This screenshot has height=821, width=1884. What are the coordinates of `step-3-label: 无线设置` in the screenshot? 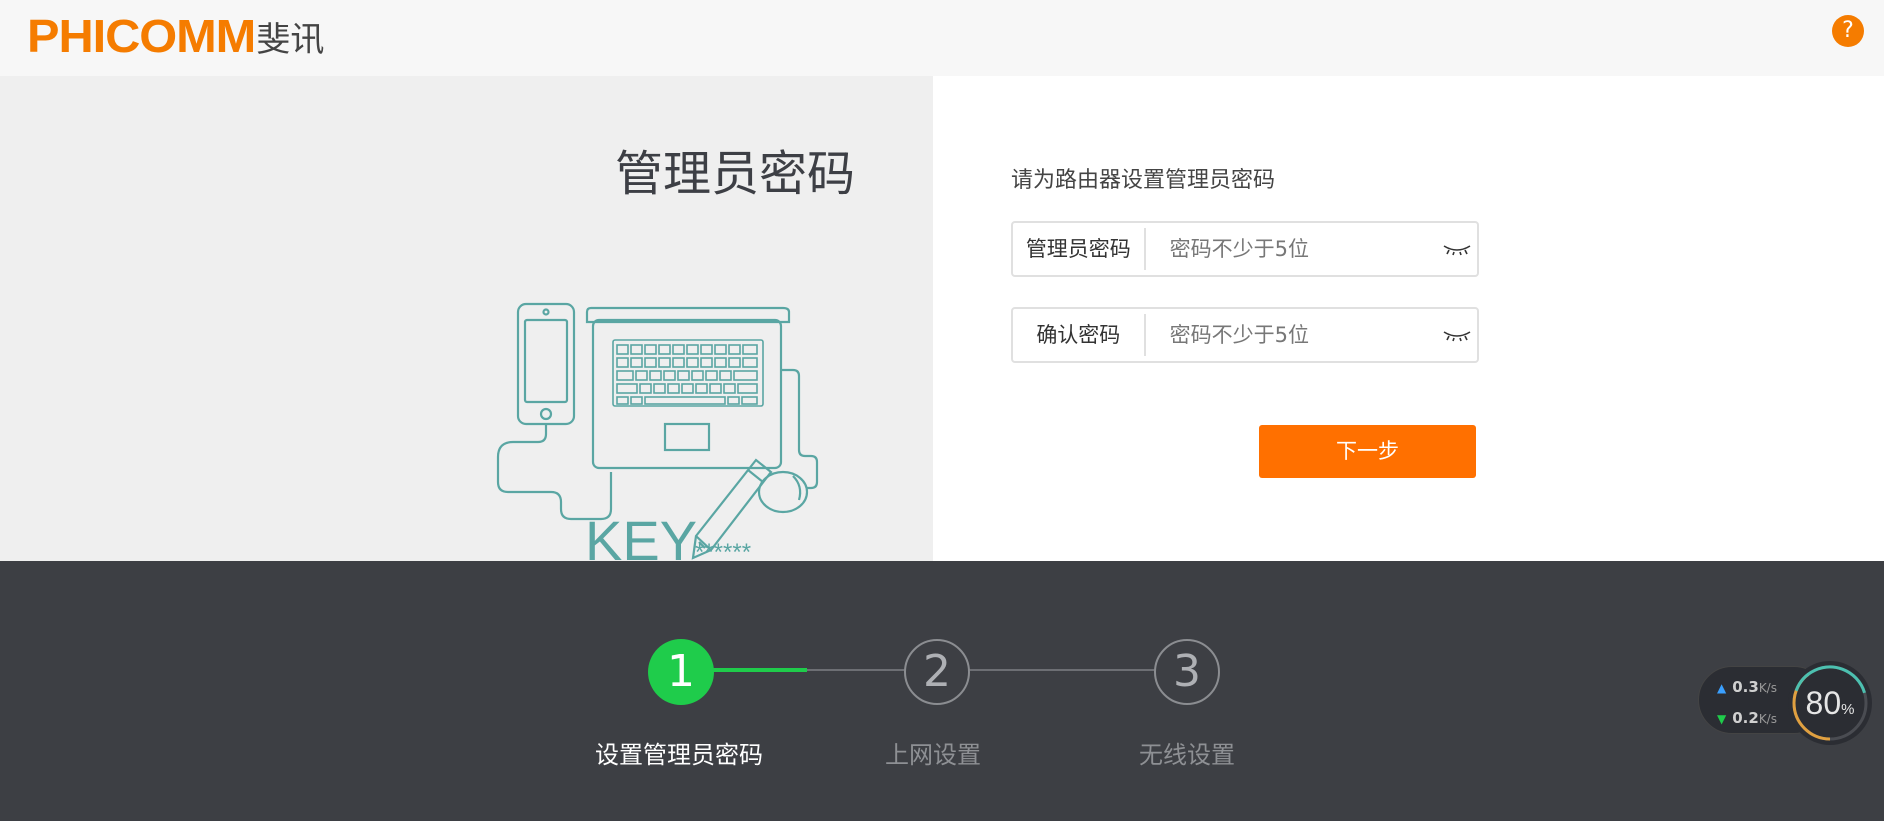 It's located at (1187, 755).